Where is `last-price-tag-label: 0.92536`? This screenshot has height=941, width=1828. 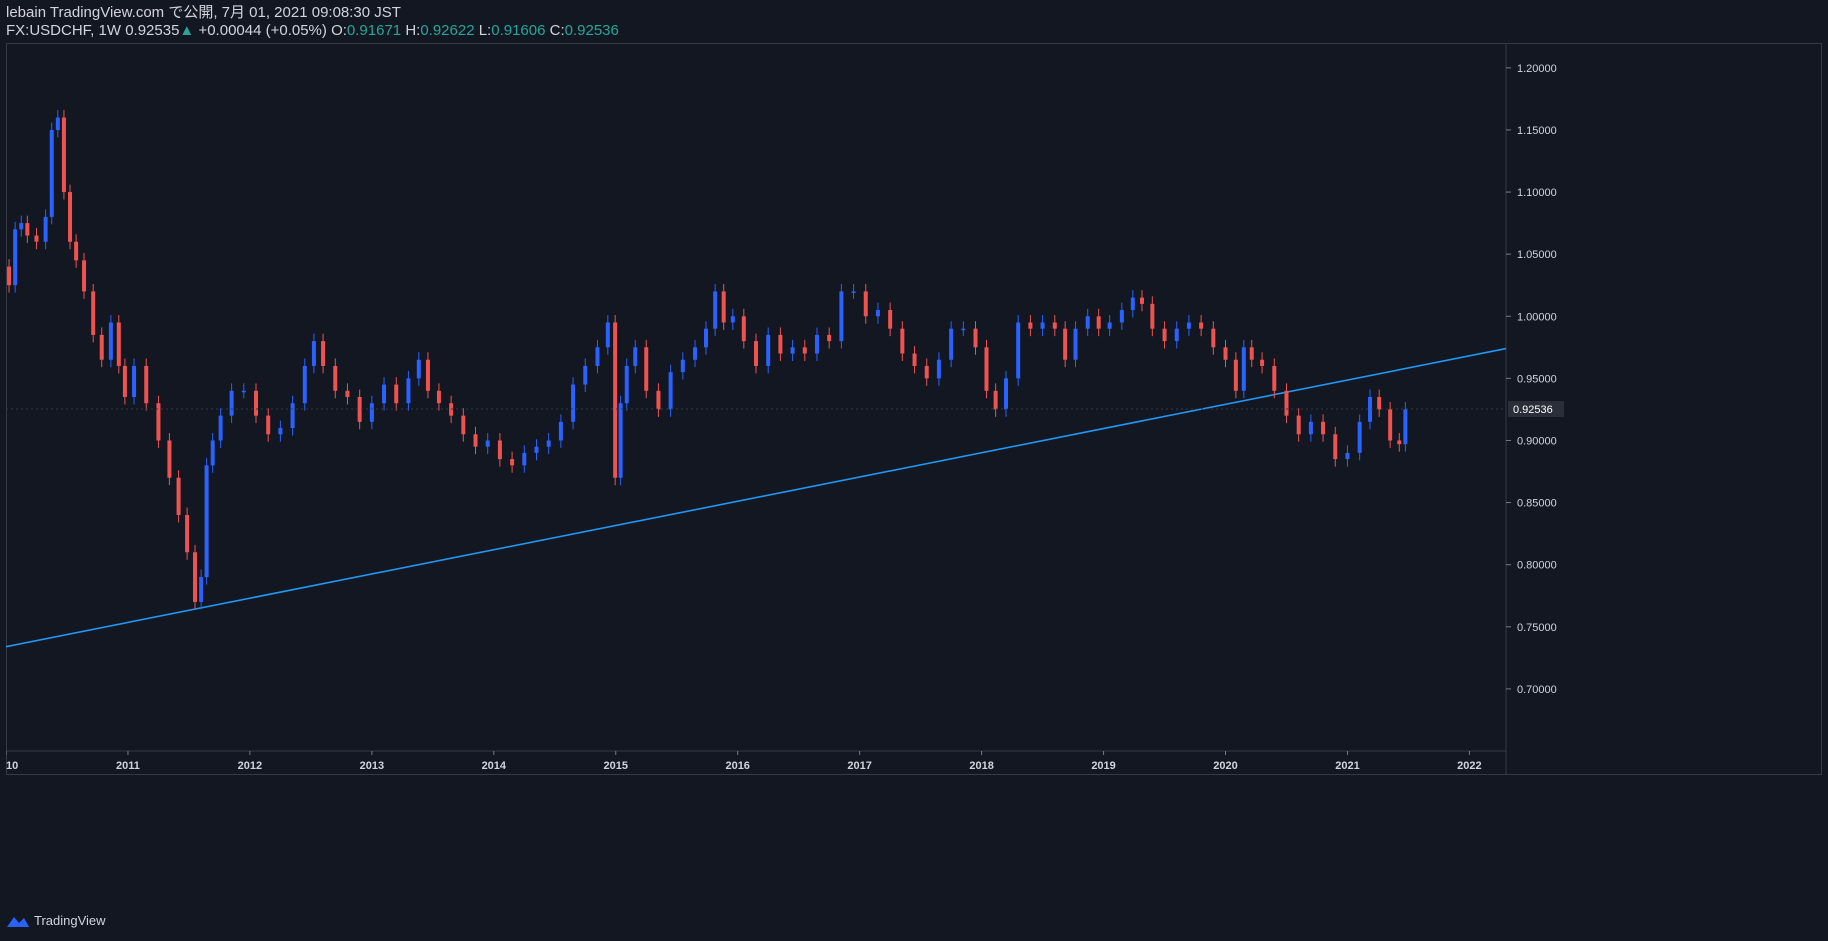
last-price-tag-label: 0.92536 is located at coordinates (1533, 410).